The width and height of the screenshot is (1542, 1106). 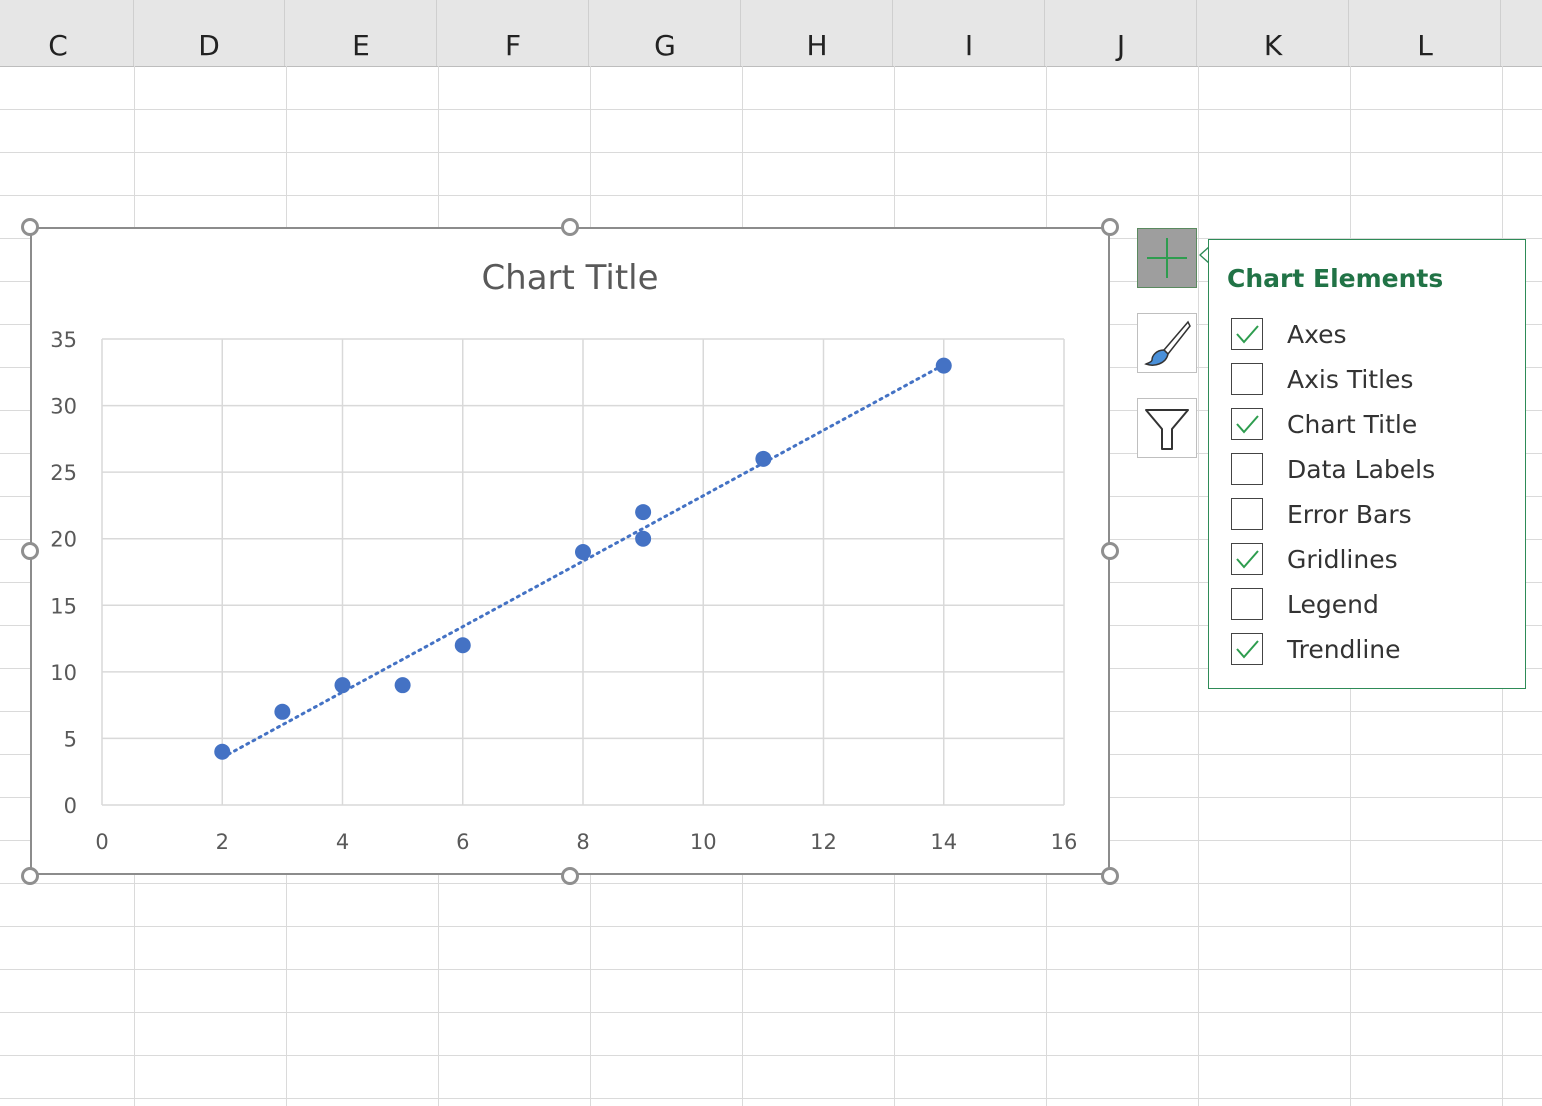 I want to click on column-header-h: H, so click(x=817, y=33).